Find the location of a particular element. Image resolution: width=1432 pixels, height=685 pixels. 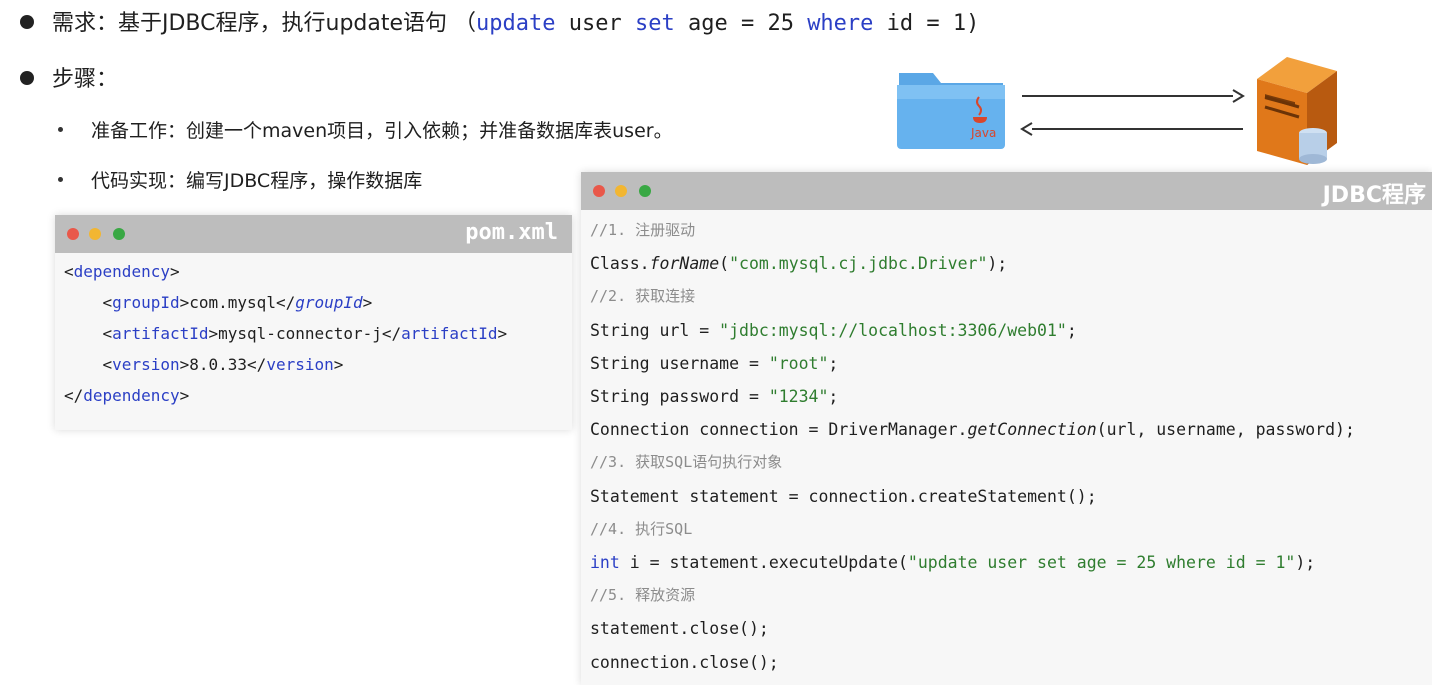

database-server-icon is located at coordinates (1297, 111).